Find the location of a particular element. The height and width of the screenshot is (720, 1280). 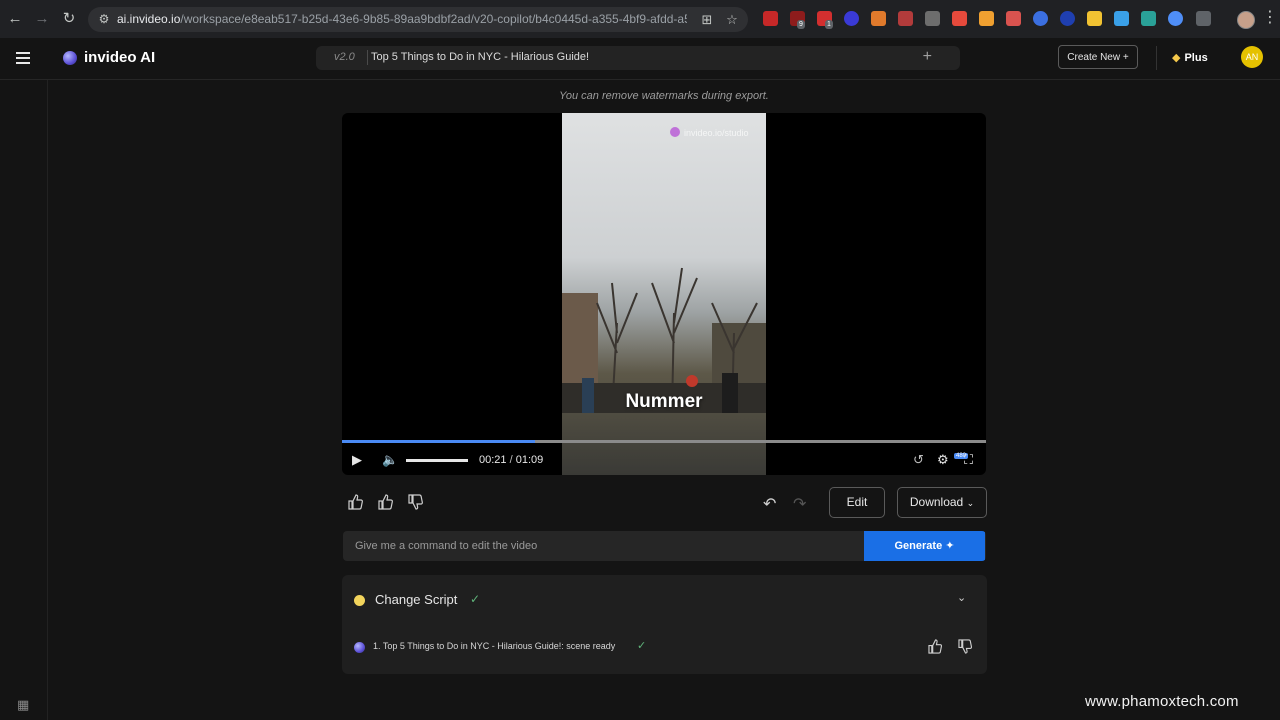

card-heading: Change Script is located at coordinates (416, 599).